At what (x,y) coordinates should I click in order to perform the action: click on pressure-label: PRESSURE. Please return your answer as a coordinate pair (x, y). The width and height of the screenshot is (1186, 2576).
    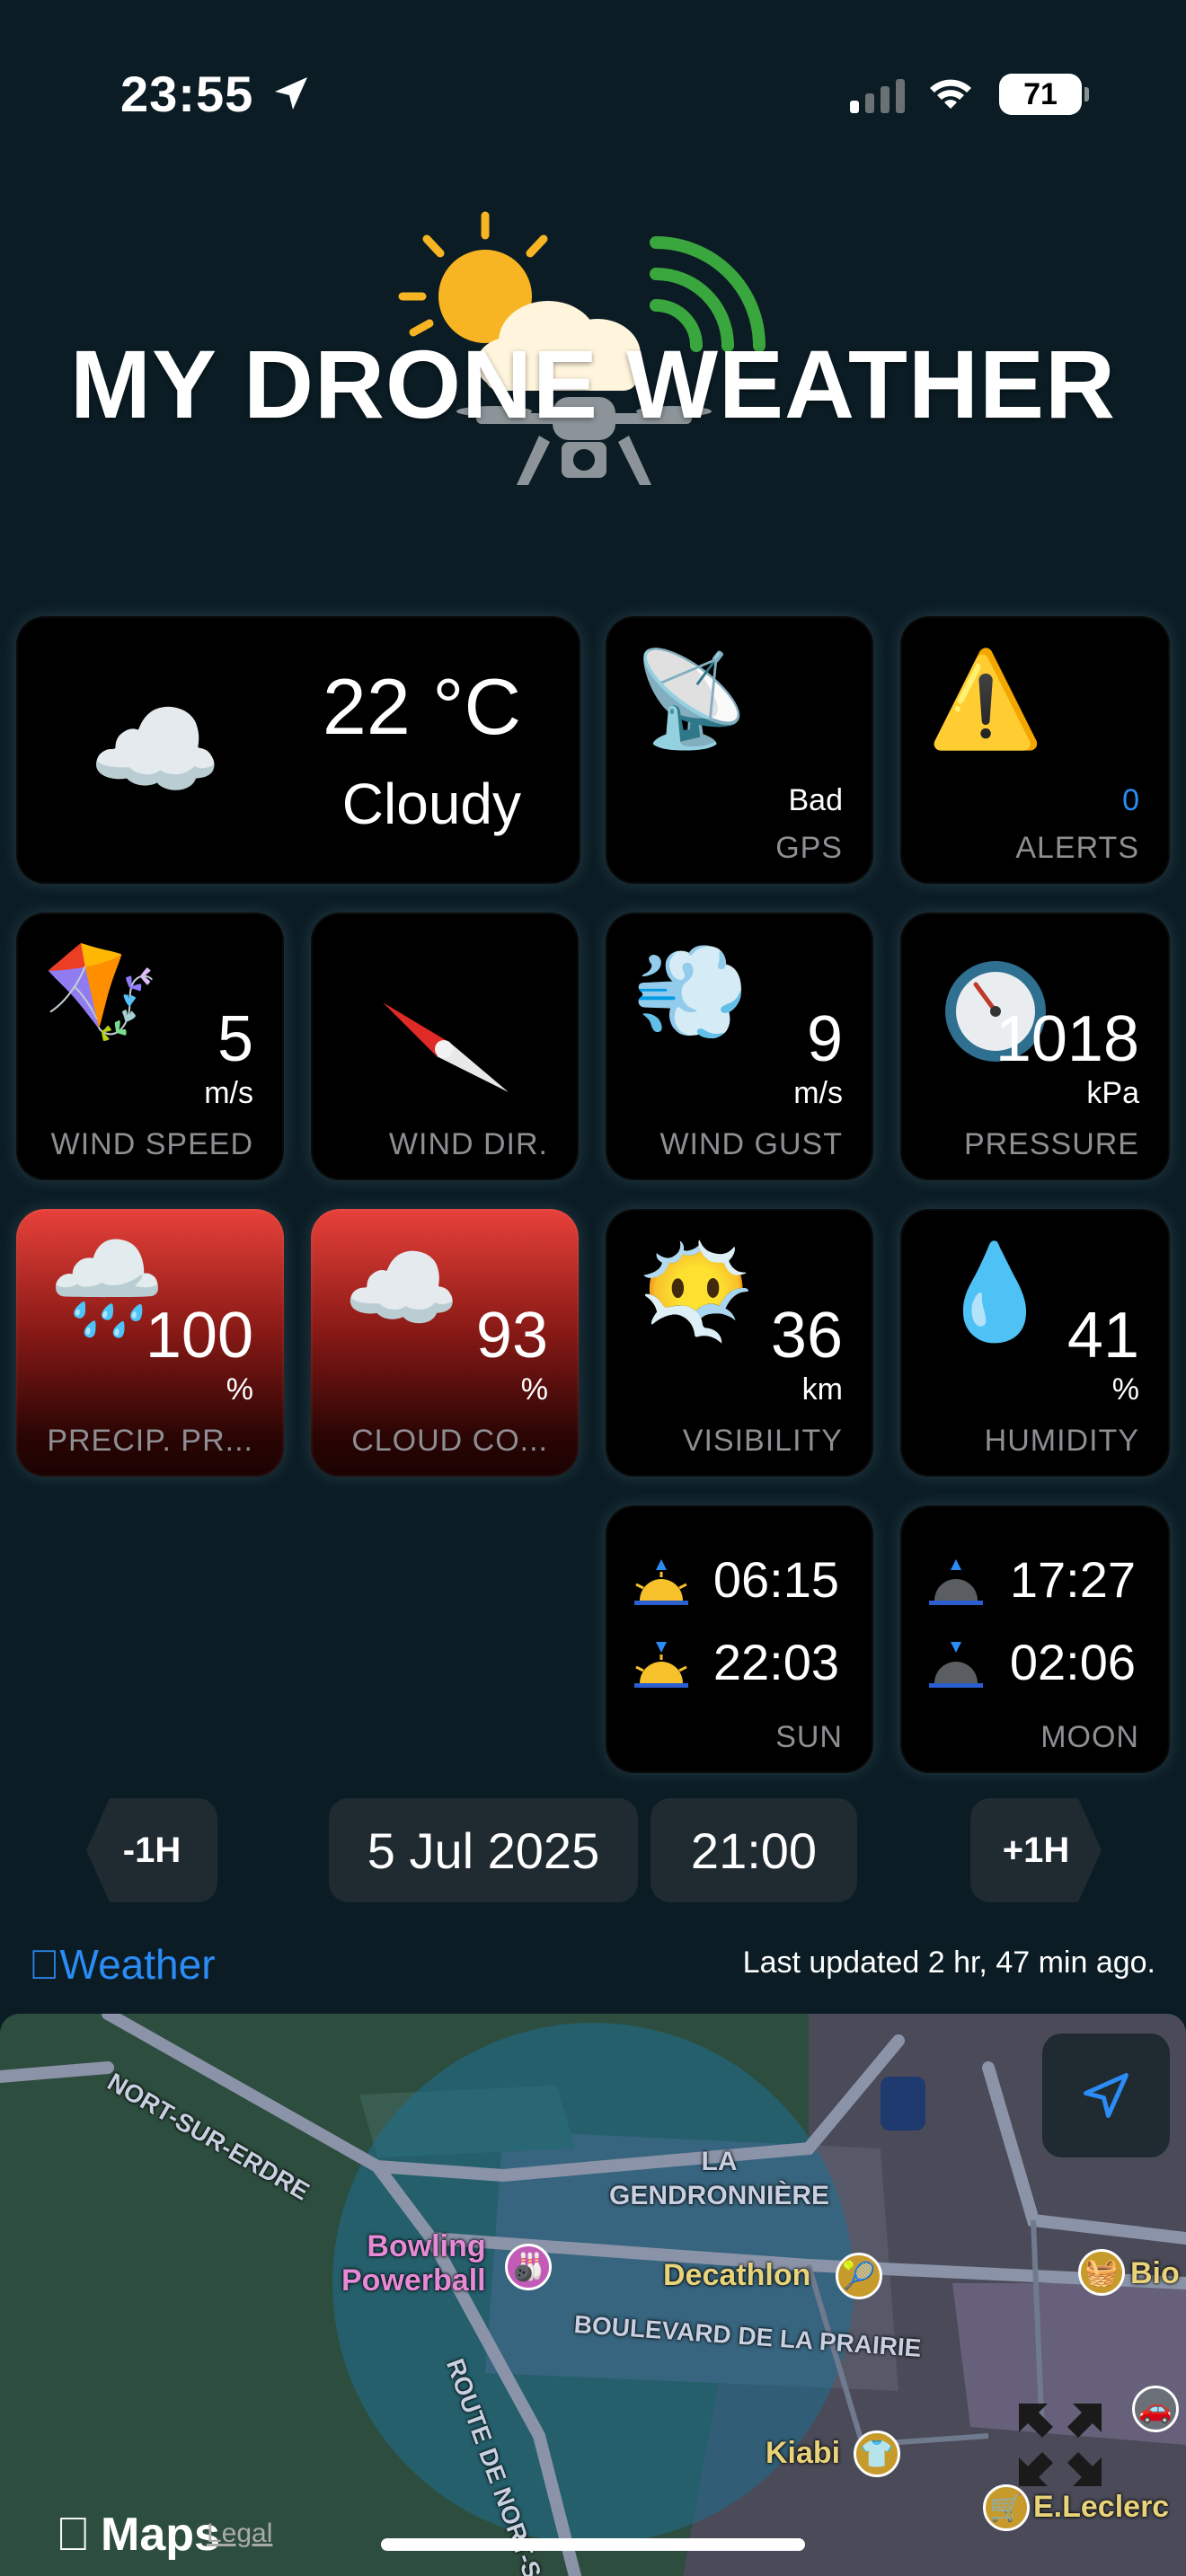
    Looking at the image, I should click on (1051, 1144).